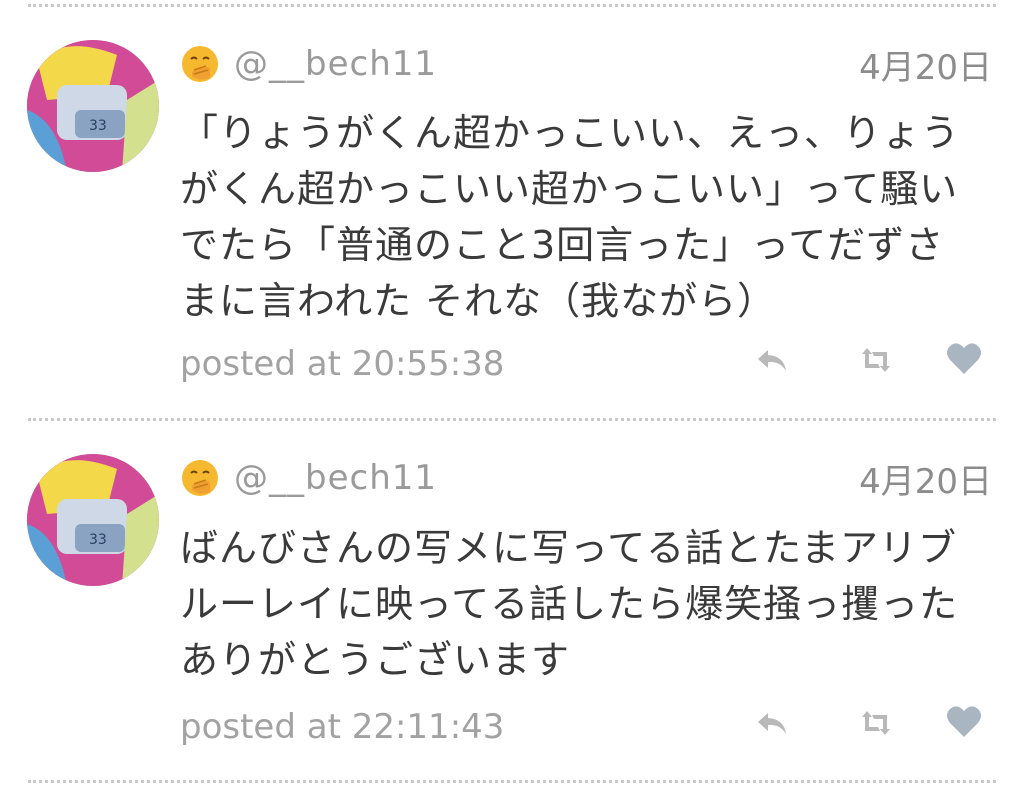  What do you see at coordinates (342, 364) in the screenshot?
I see `posted-time: posted at 20:55:38` at bounding box center [342, 364].